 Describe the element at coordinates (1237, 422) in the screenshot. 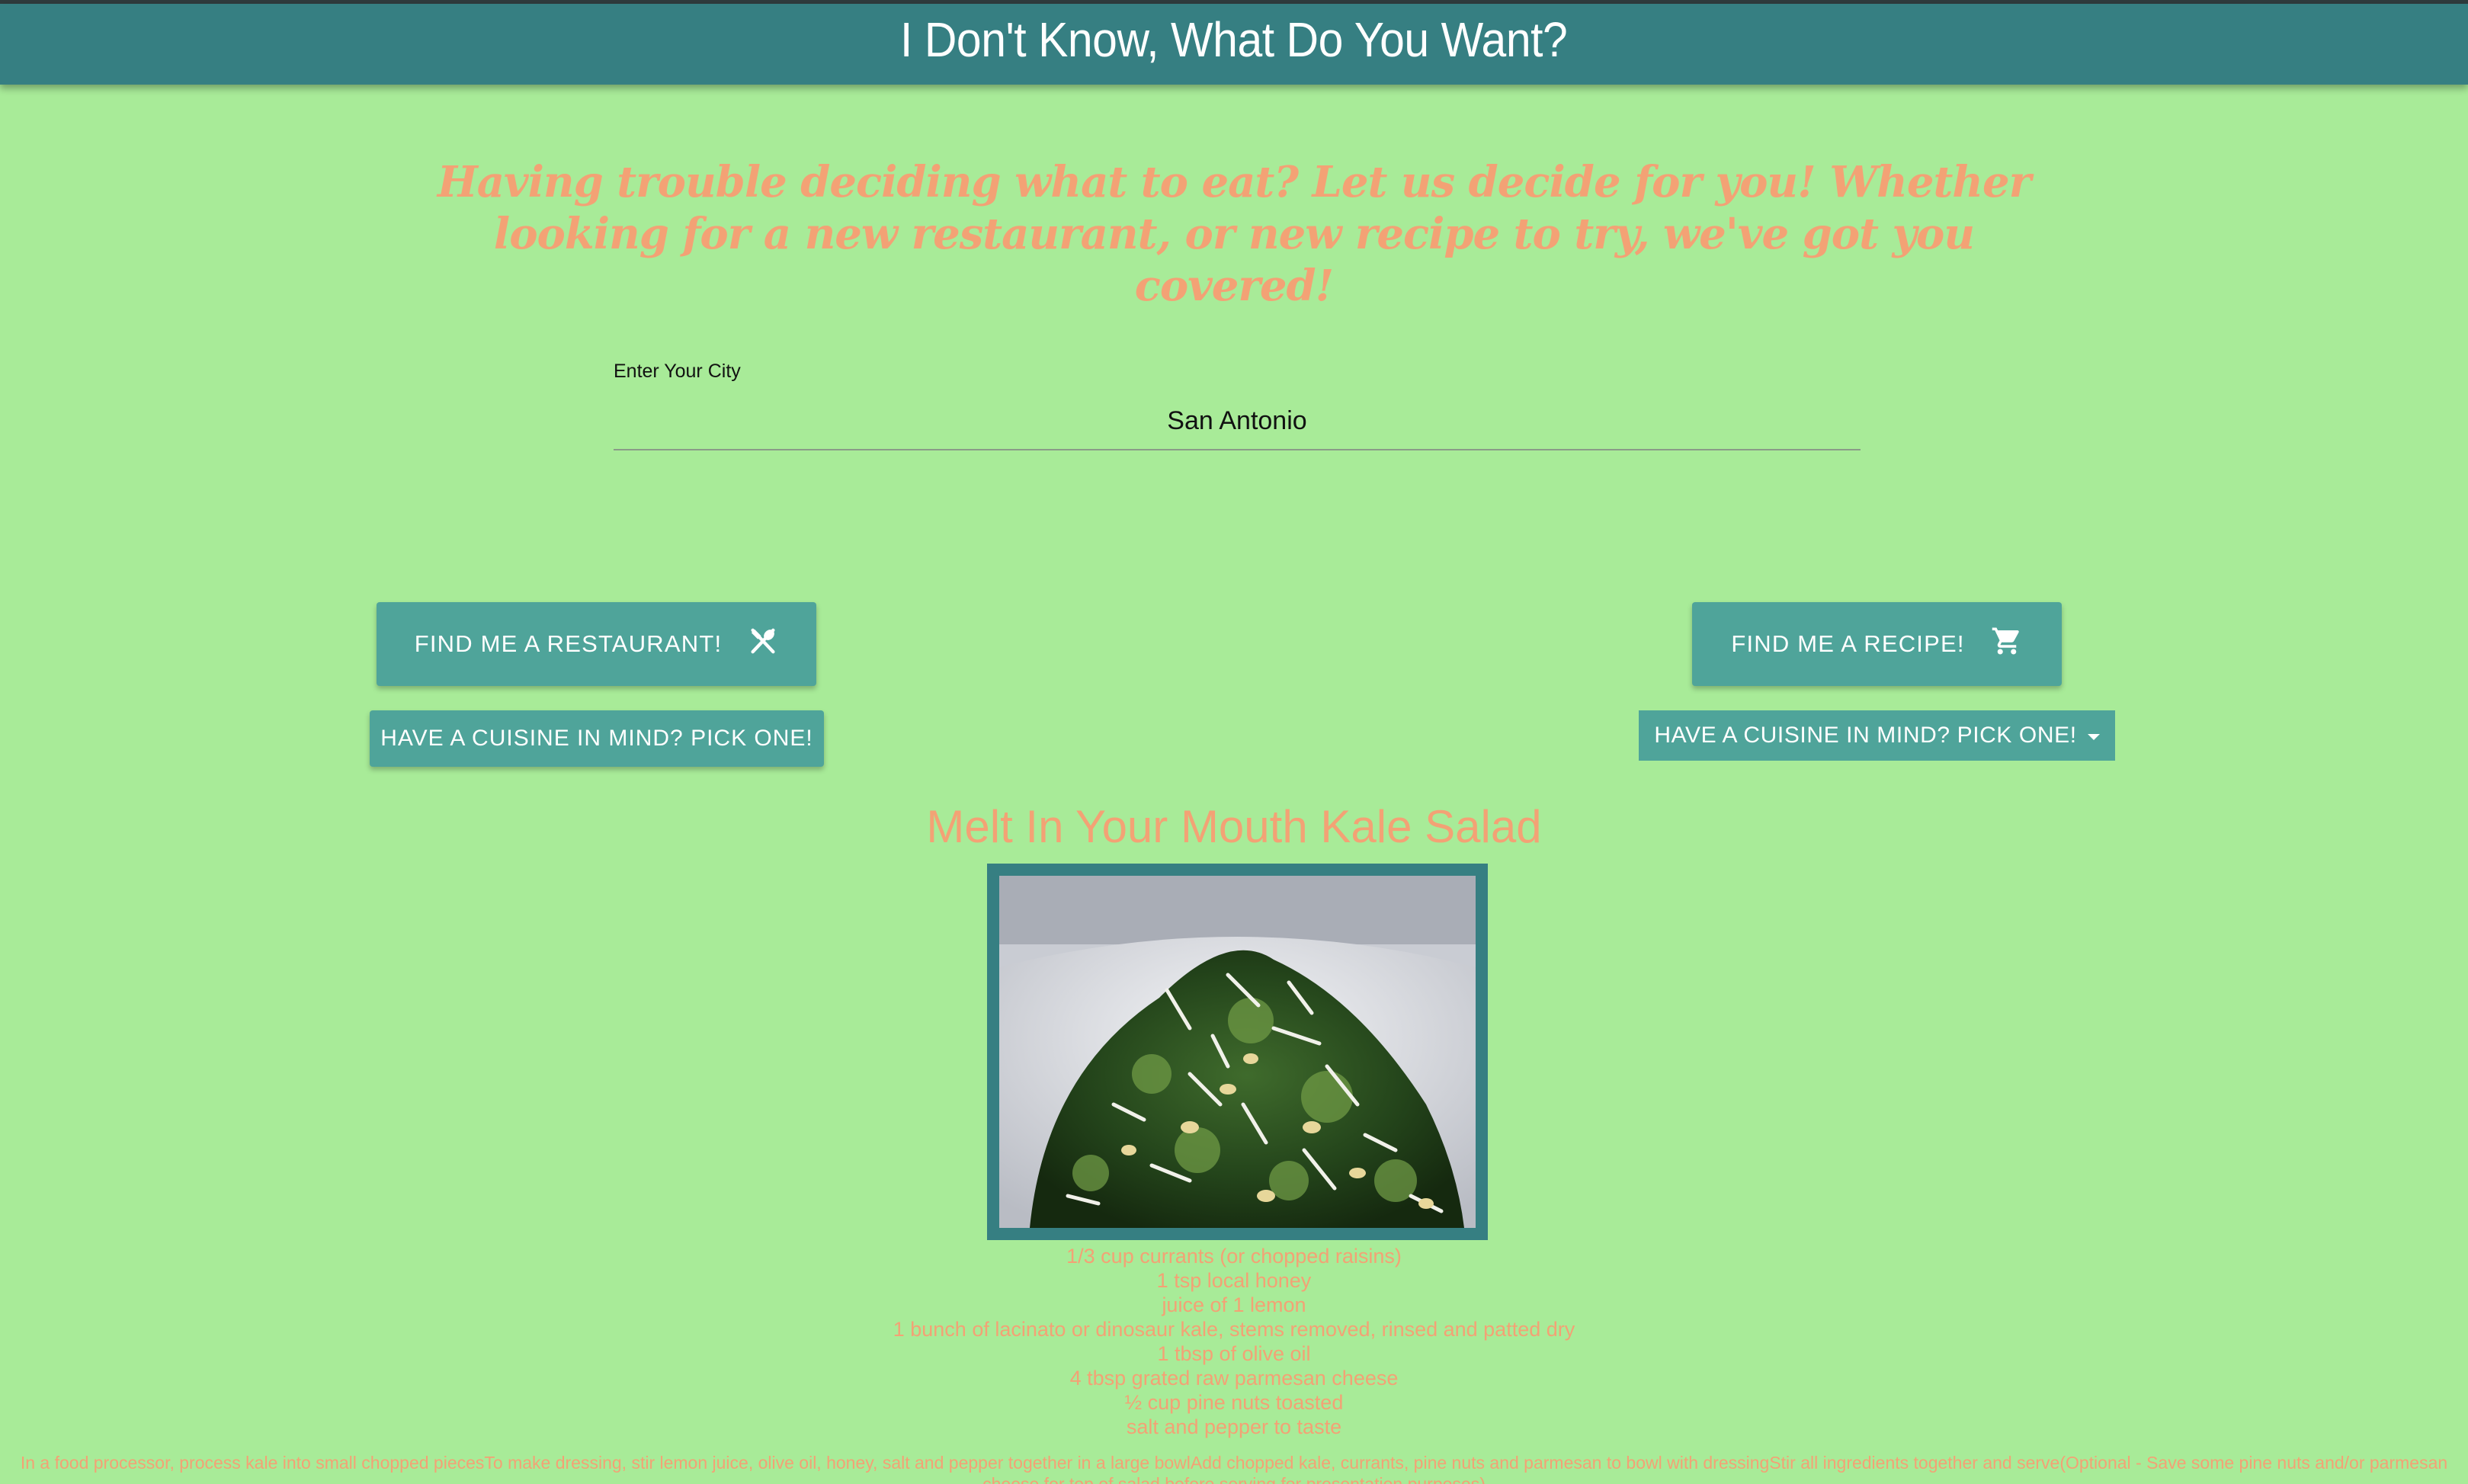

I see `city-input` at that location.